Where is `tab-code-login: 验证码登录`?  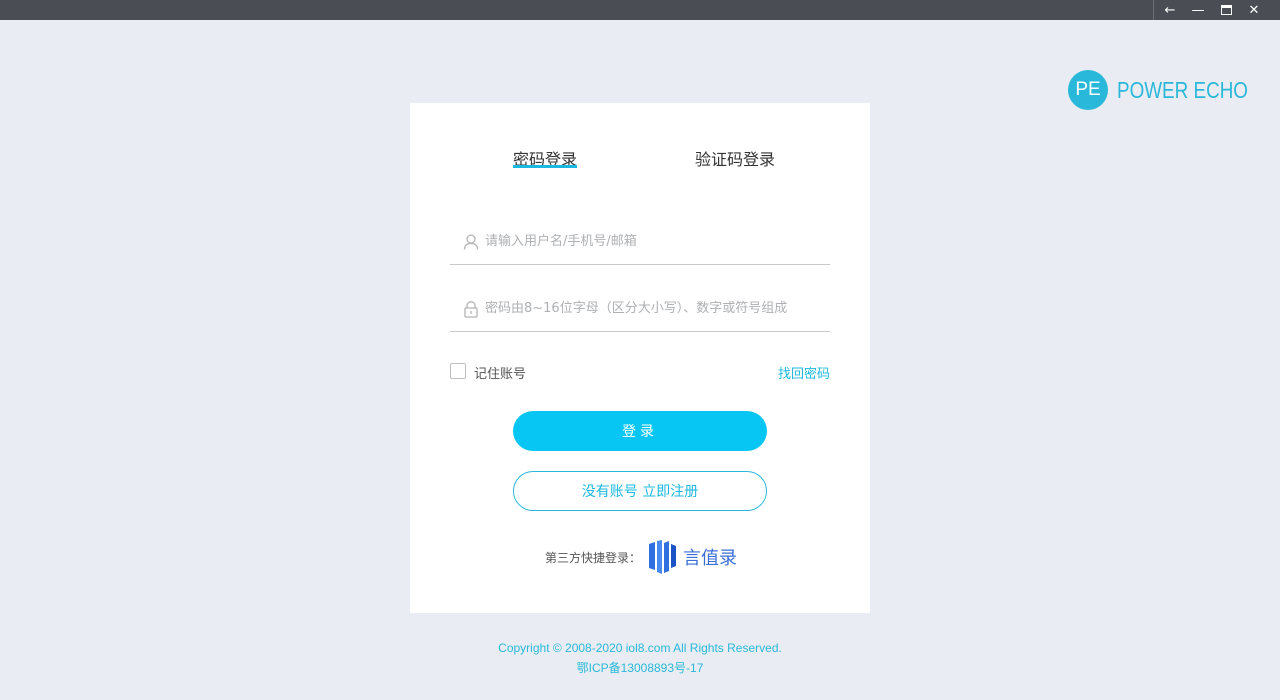
tab-code-login: 验证码登录 is located at coordinates (735, 158).